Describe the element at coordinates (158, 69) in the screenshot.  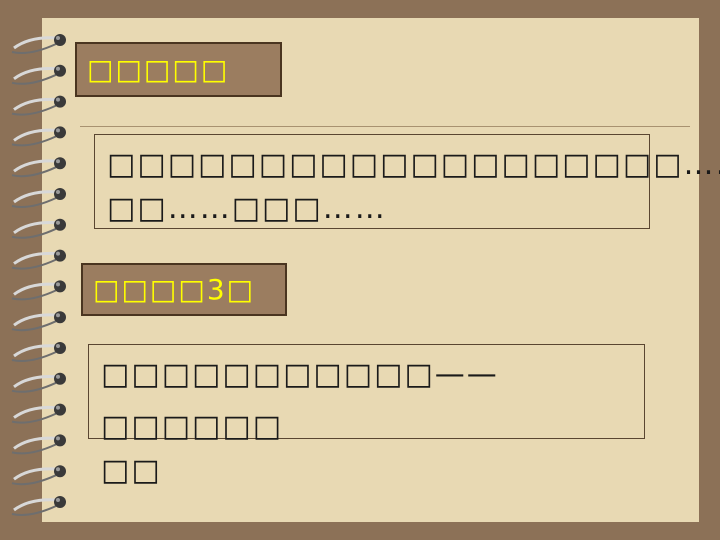
I see `section-1-title-text: □□□□□` at that location.